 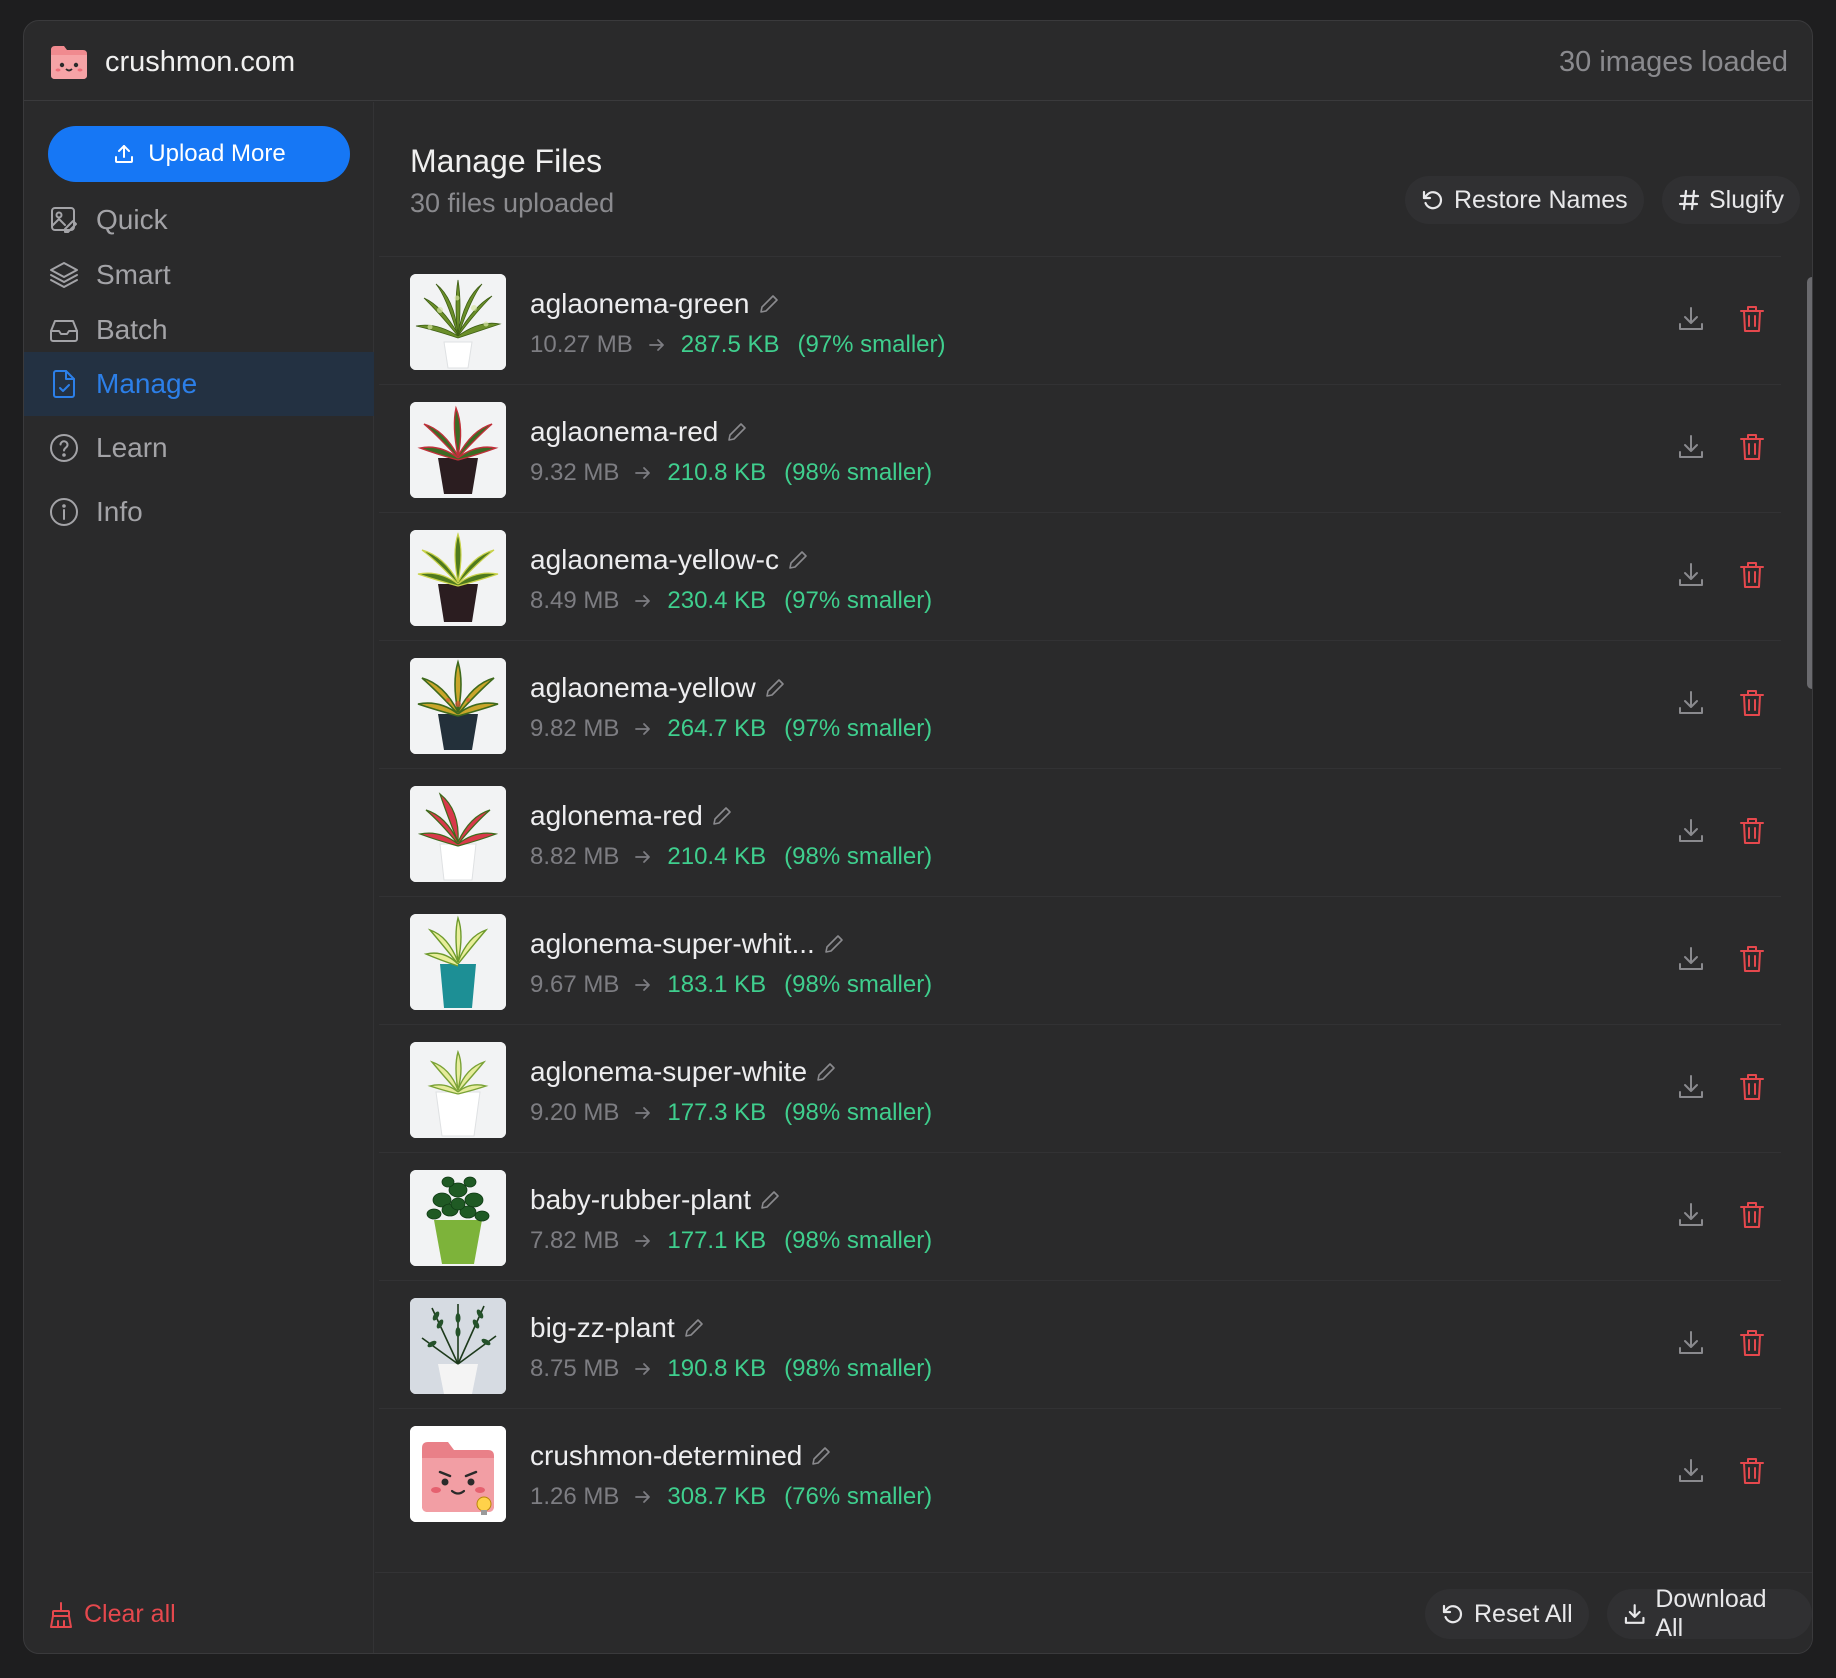 I want to click on broom-icon, so click(x=61, y=1614).